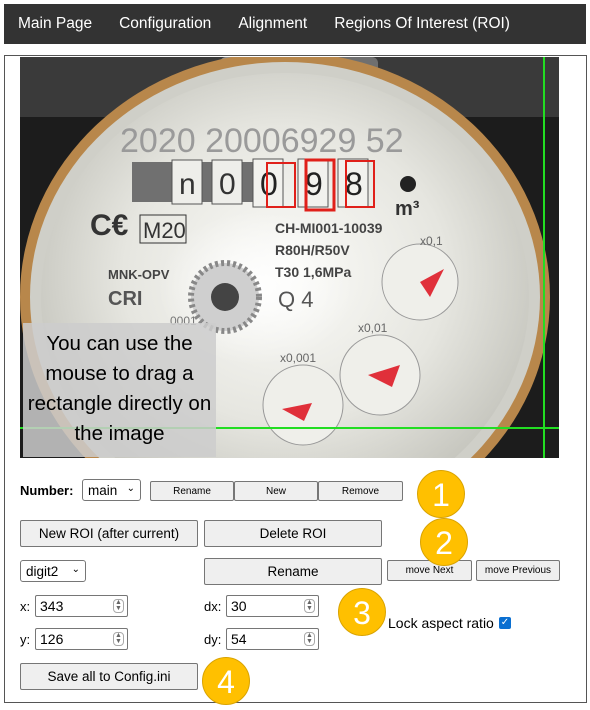 Image resolution: width=590 pixels, height=710 pixels. Describe the element at coordinates (518, 570) in the screenshot. I see `move-previous-button: move Previous` at that location.